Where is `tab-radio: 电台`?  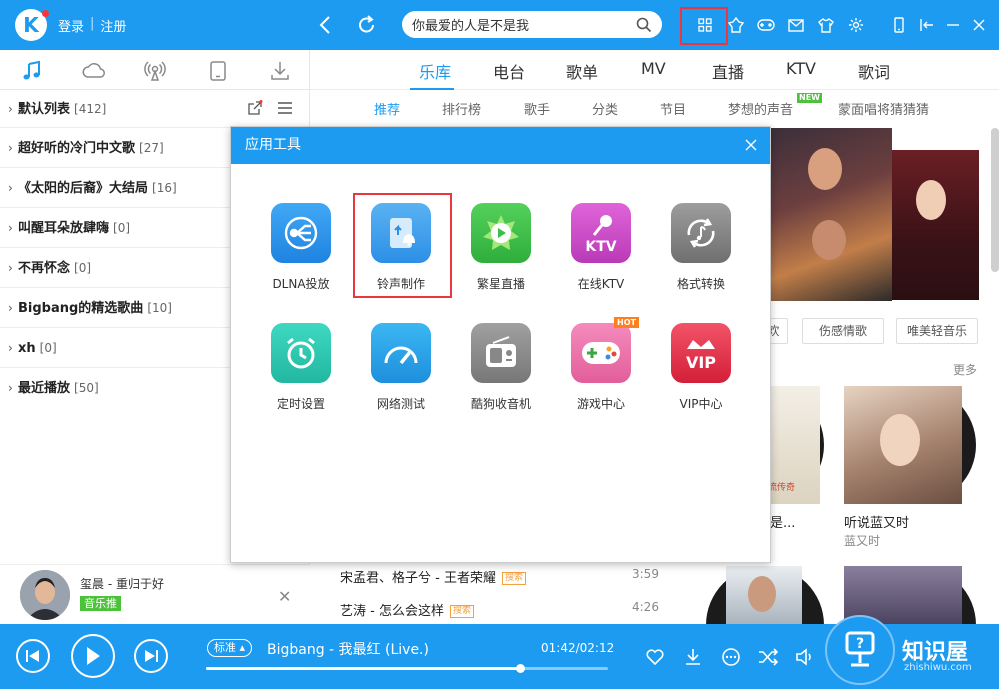
tab-radio: 电台 is located at coordinates (509, 71).